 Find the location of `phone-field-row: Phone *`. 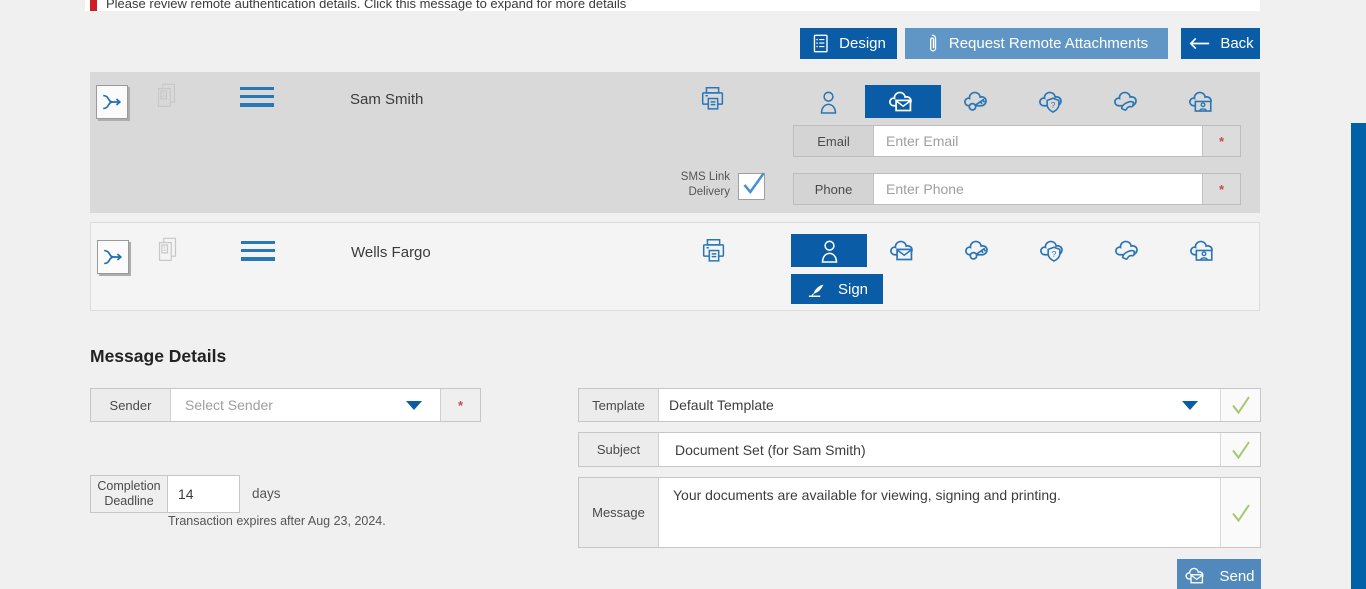

phone-field-row: Phone * is located at coordinates (1017, 189).